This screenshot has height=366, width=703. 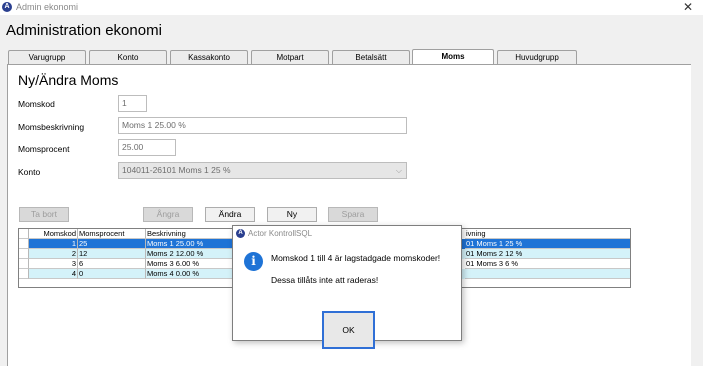 What do you see at coordinates (112, 234) in the screenshot?
I see `col-momsprocent: Momsprocent` at bounding box center [112, 234].